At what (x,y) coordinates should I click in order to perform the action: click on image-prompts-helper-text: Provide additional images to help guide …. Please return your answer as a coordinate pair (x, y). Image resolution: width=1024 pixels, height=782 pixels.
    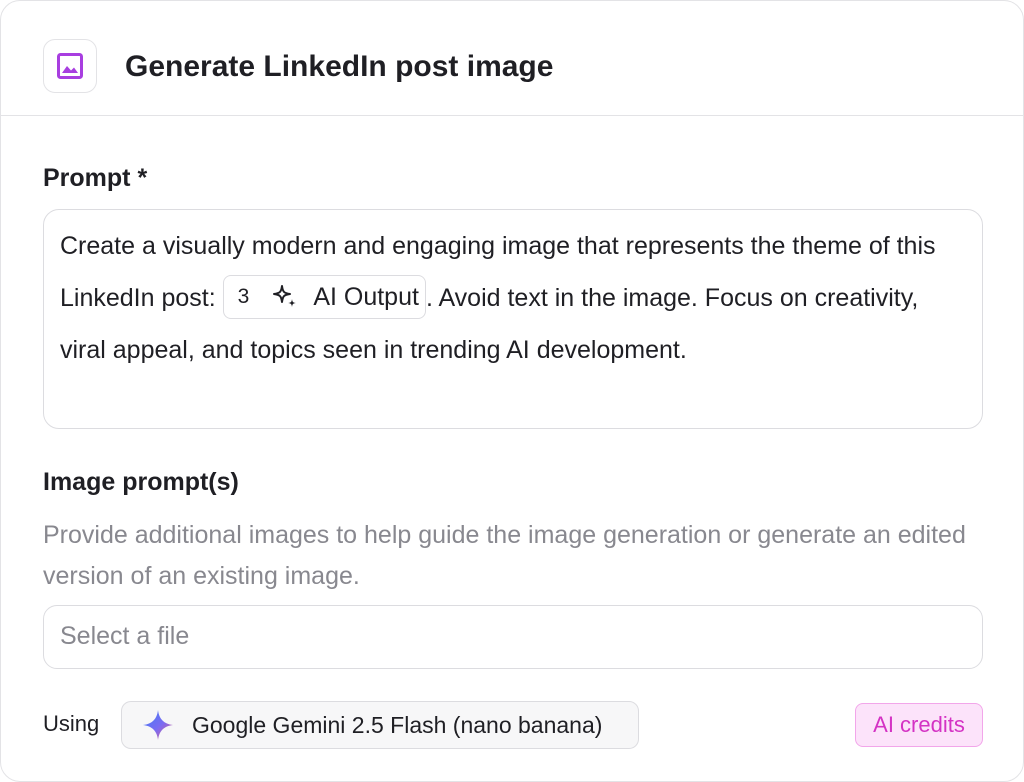
    Looking at the image, I should click on (504, 555).